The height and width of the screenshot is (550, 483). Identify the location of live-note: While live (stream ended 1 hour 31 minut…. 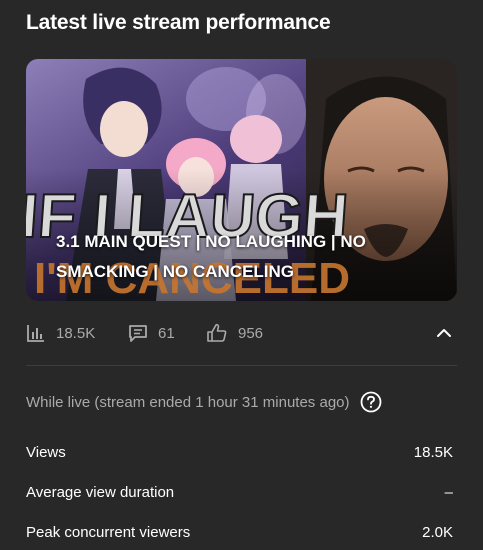
(204, 402).